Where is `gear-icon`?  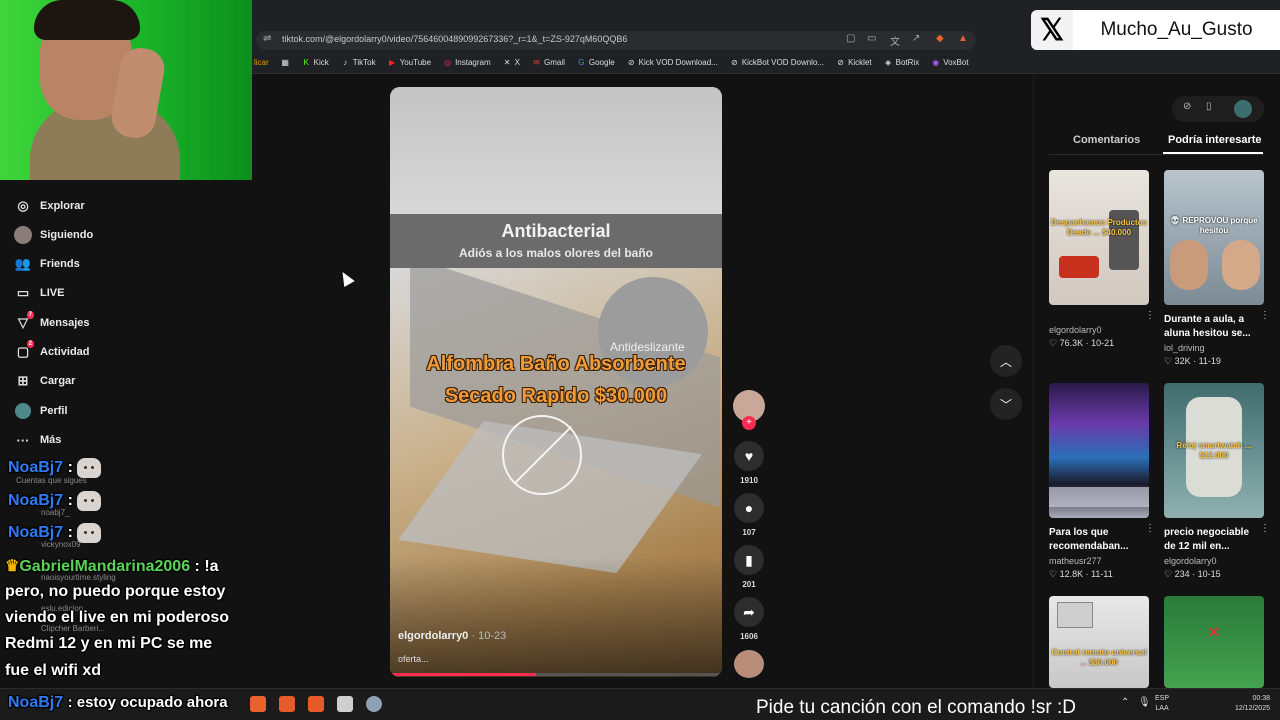
gear-icon is located at coordinates (374, 704).